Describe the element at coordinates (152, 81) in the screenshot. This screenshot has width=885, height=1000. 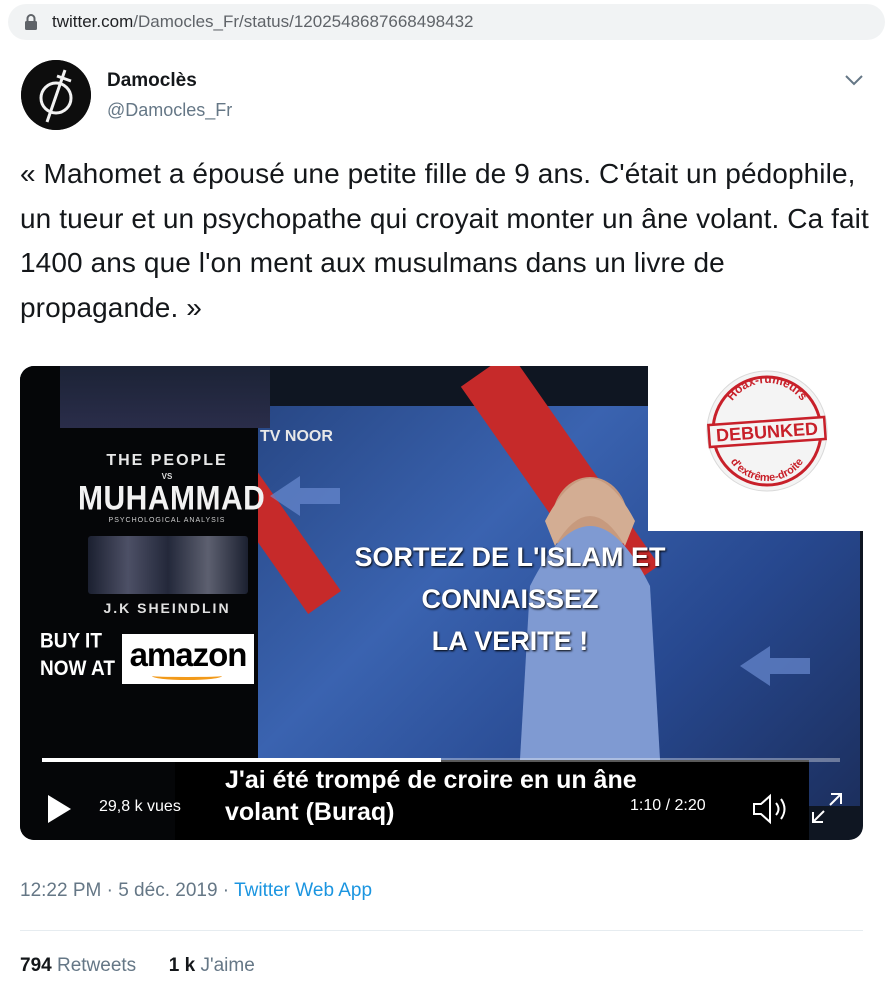
I see `author-name: Damoclès` at that location.